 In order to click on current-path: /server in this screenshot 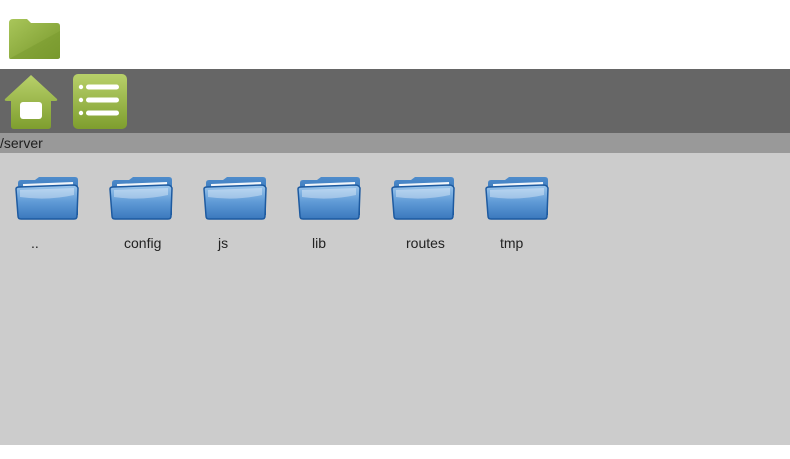, I will do `click(395, 143)`.